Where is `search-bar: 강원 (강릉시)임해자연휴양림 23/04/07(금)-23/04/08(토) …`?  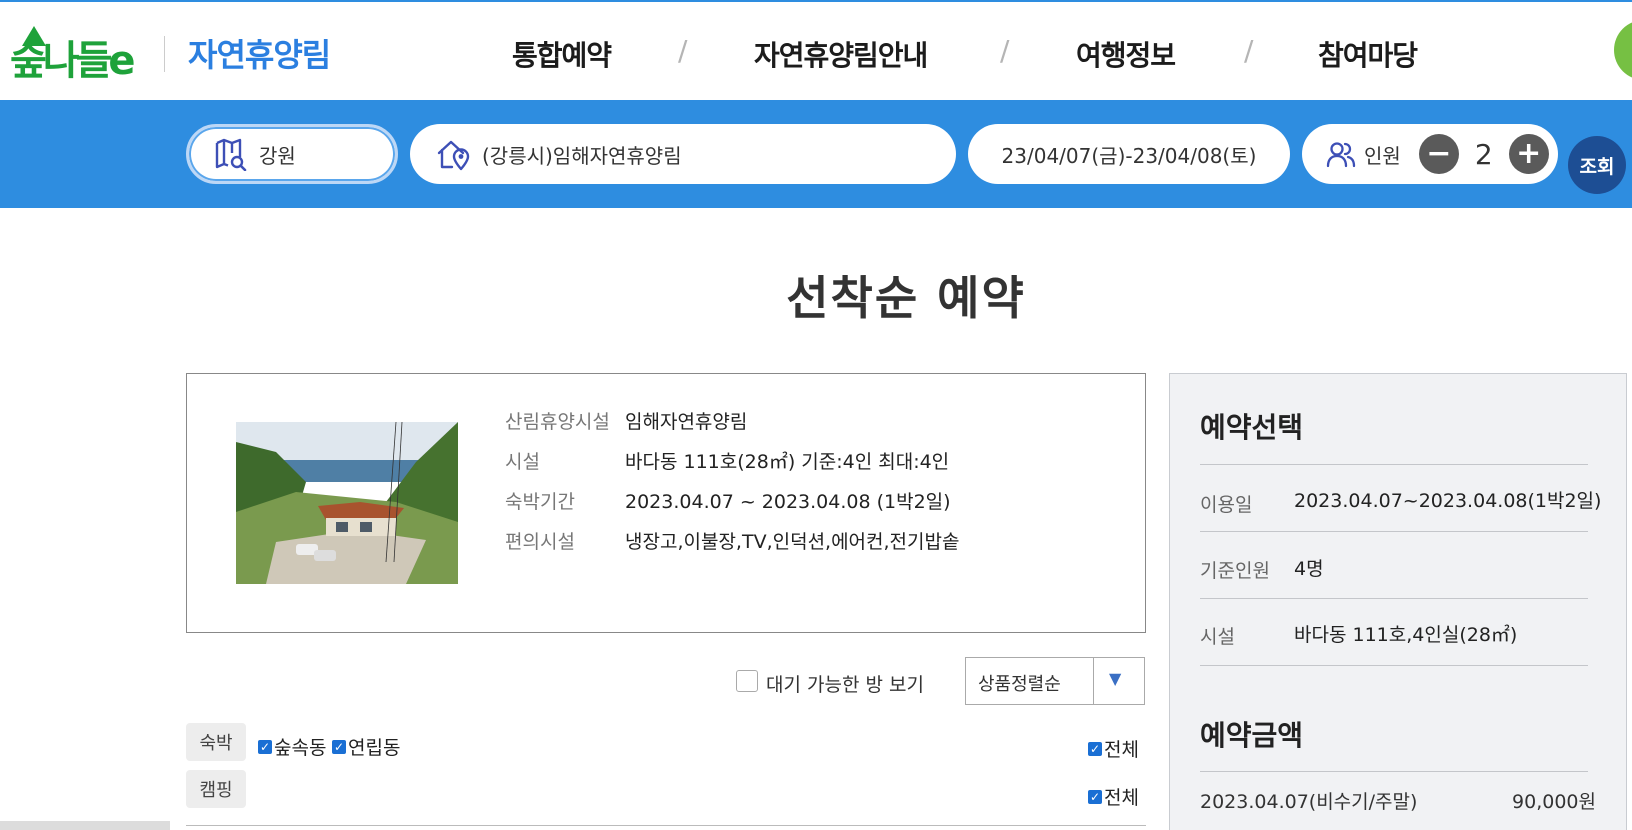 search-bar: 강원 (강릉시)임해자연휴양림 23/04/07(금)-23/04/08(토) … is located at coordinates (816, 154).